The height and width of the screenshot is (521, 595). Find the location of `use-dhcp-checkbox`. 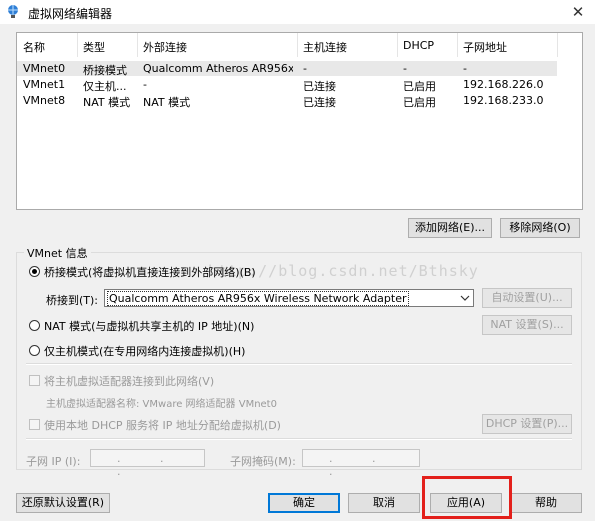

use-dhcp-checkbox is located at coordinates (34, 424).